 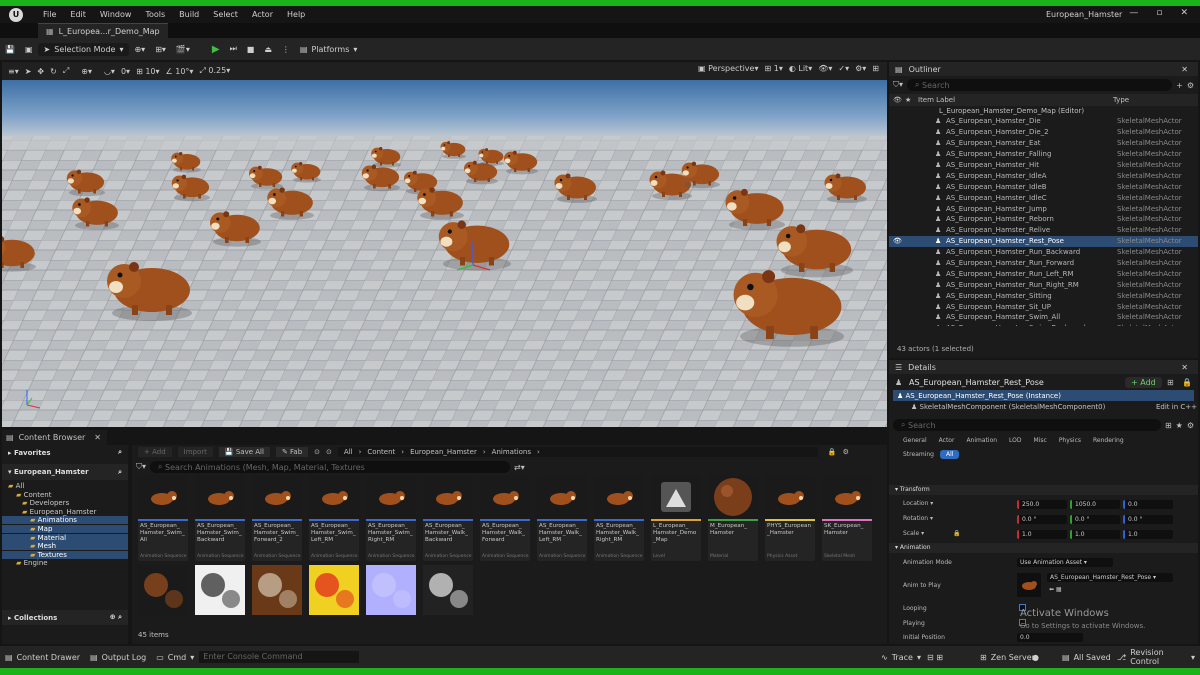 I want to click on breadcrumb-item: All, so click(x=348, y=452).